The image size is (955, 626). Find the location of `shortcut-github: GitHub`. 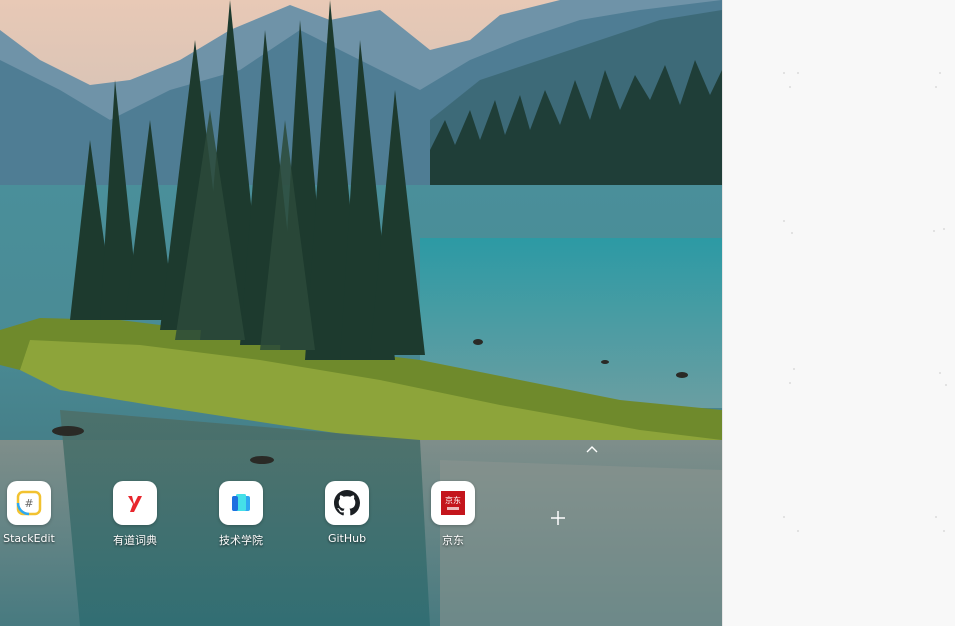

shortcut-github: GitHub is located at coordinates (347, 516).